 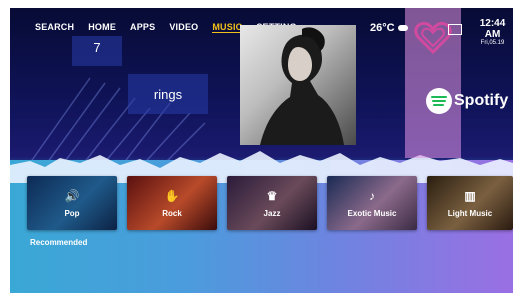 What do you see at coordinates (97, 51) in the screenshot?
I see `number-tile: 7` at bounding box center [97, 51].